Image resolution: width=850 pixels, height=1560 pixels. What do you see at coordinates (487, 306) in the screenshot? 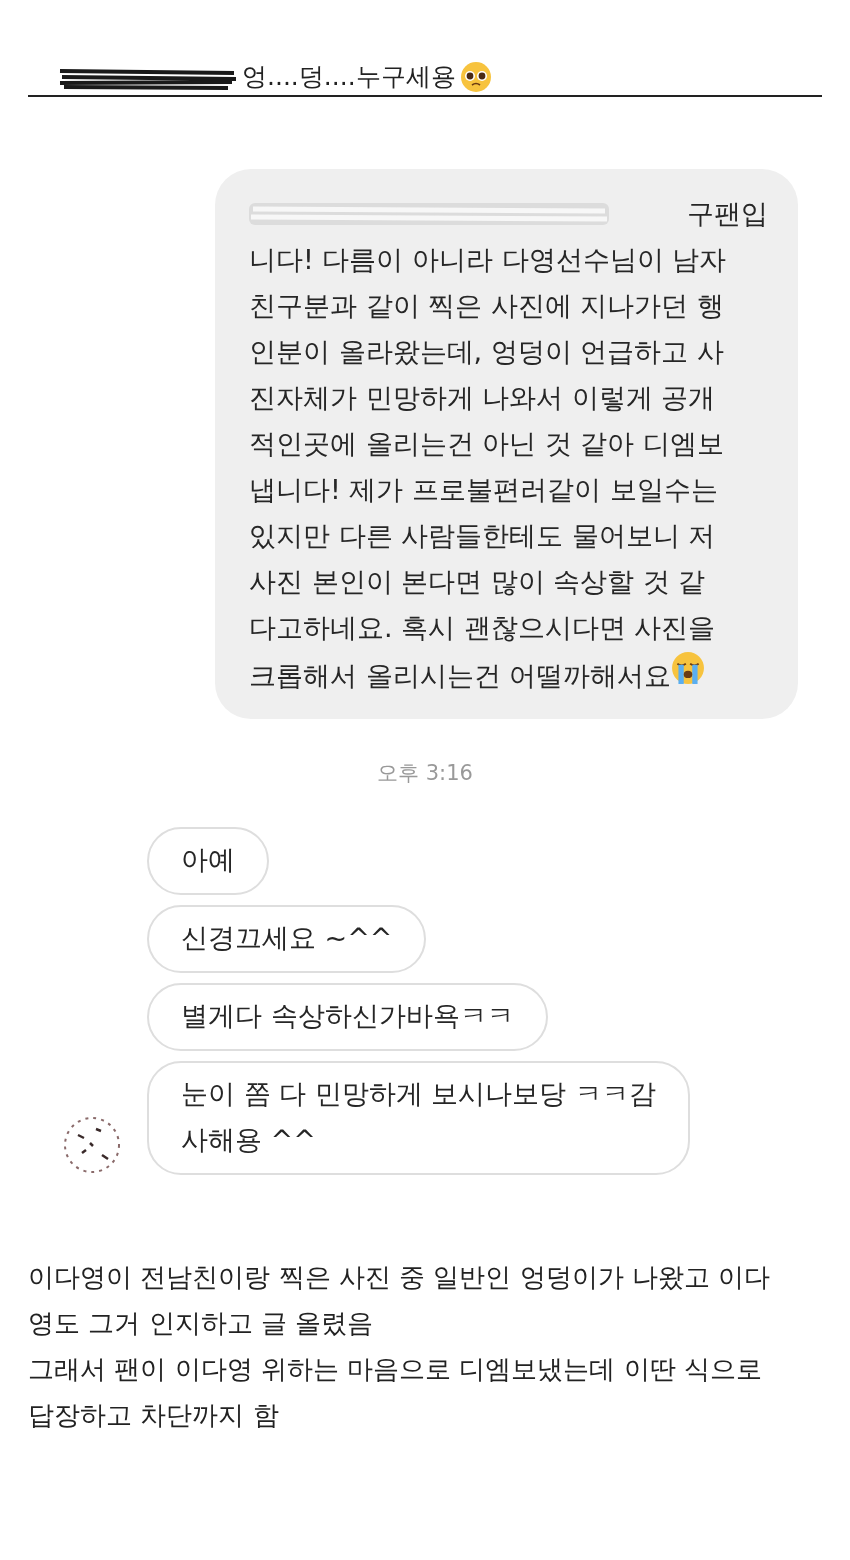
I see `message-text: 친구분과 같이 찍은 사진에 지나가던 행` at bounding box center [487, 306].